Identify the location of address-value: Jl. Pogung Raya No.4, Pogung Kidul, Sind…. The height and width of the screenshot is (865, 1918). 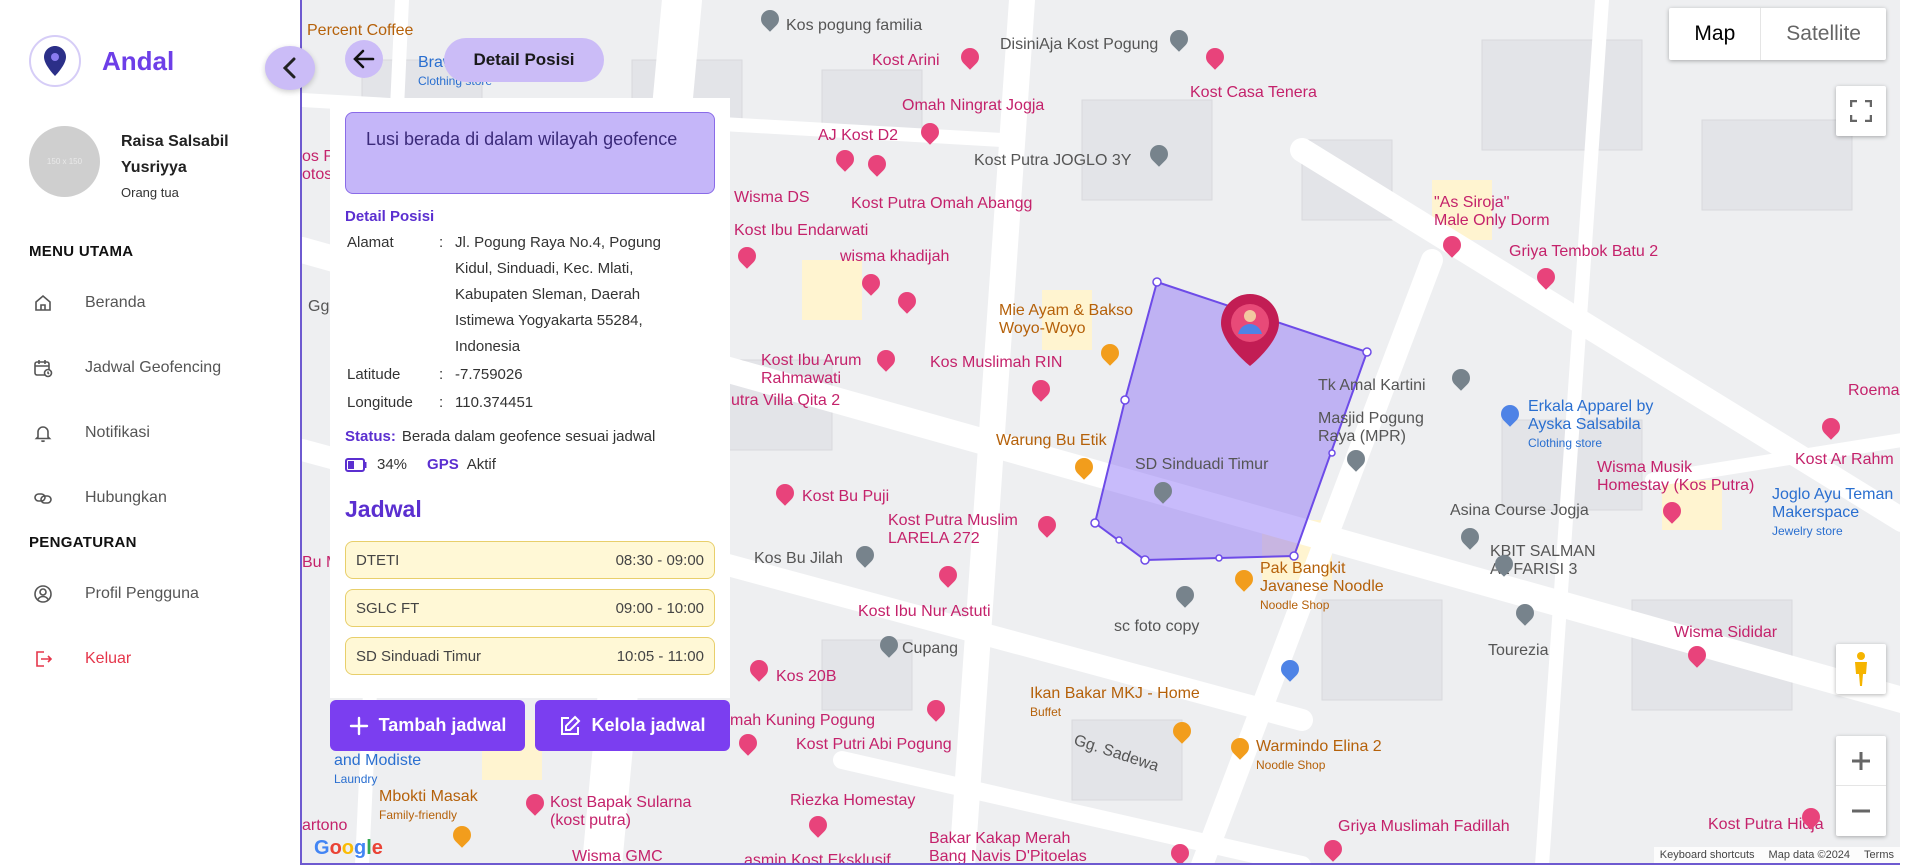
(558, 294).